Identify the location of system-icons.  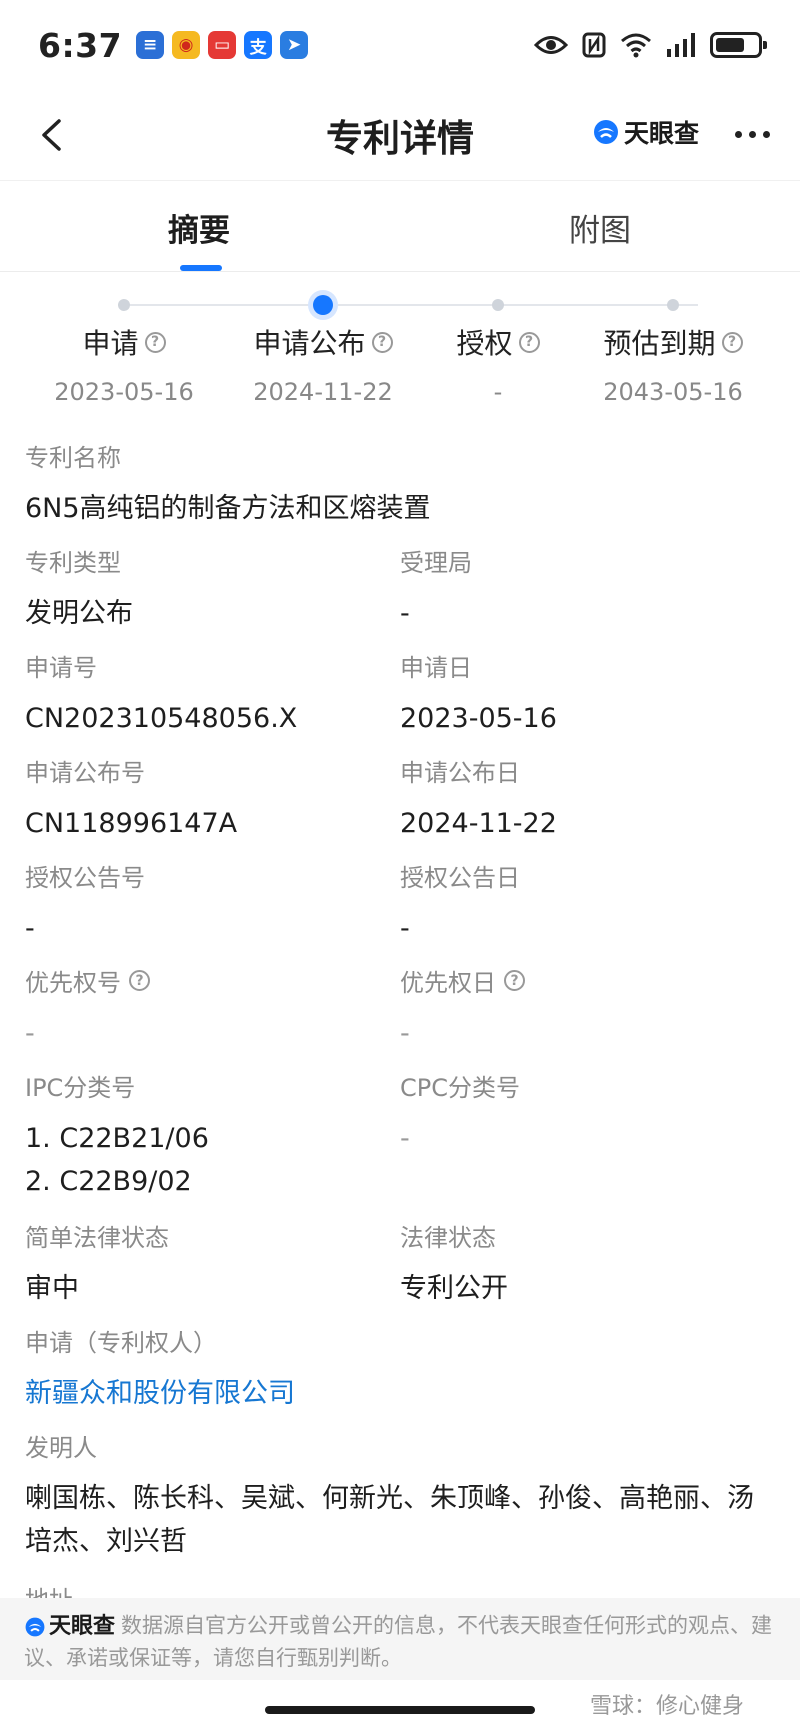
(650, 45).